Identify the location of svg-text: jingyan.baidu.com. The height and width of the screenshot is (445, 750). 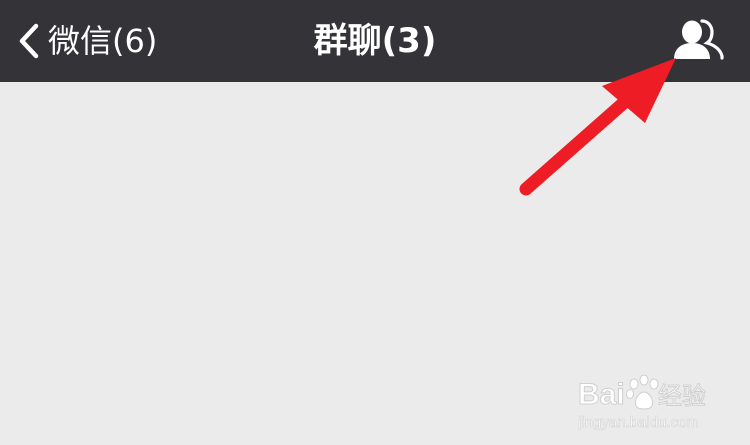
(638, 422).